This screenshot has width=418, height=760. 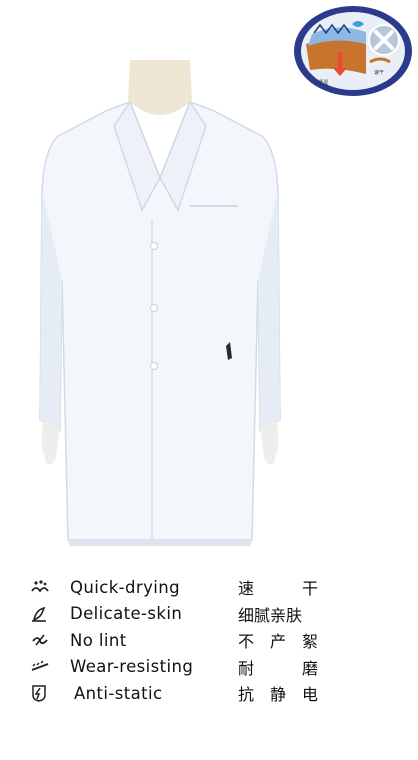 What do you see at coordinates (125, 587) in the screenshot?
I see `feature-label: Quick-drying` at bounding box center [125, 587].